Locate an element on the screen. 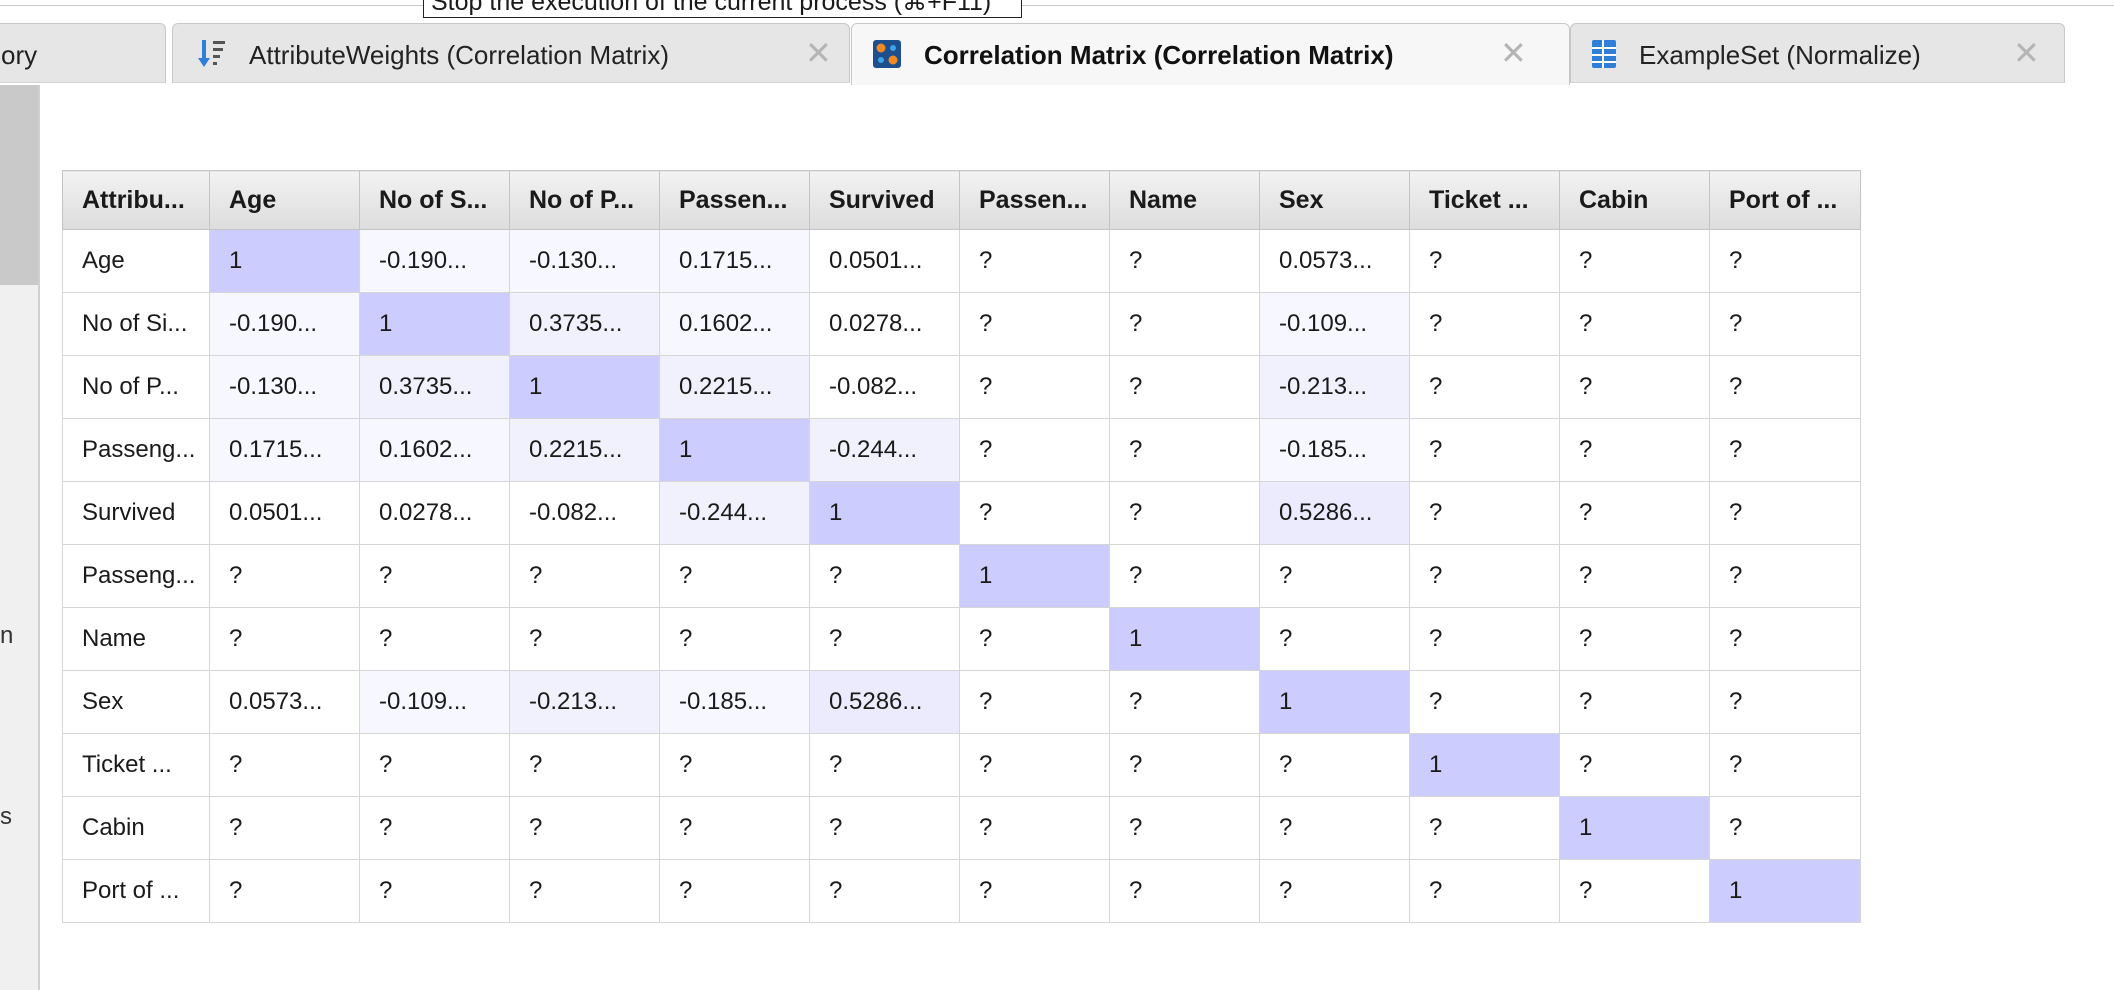 The height and width of the screenshot is (990, 2114). column-header: Age is located at coordinates (284, 200).